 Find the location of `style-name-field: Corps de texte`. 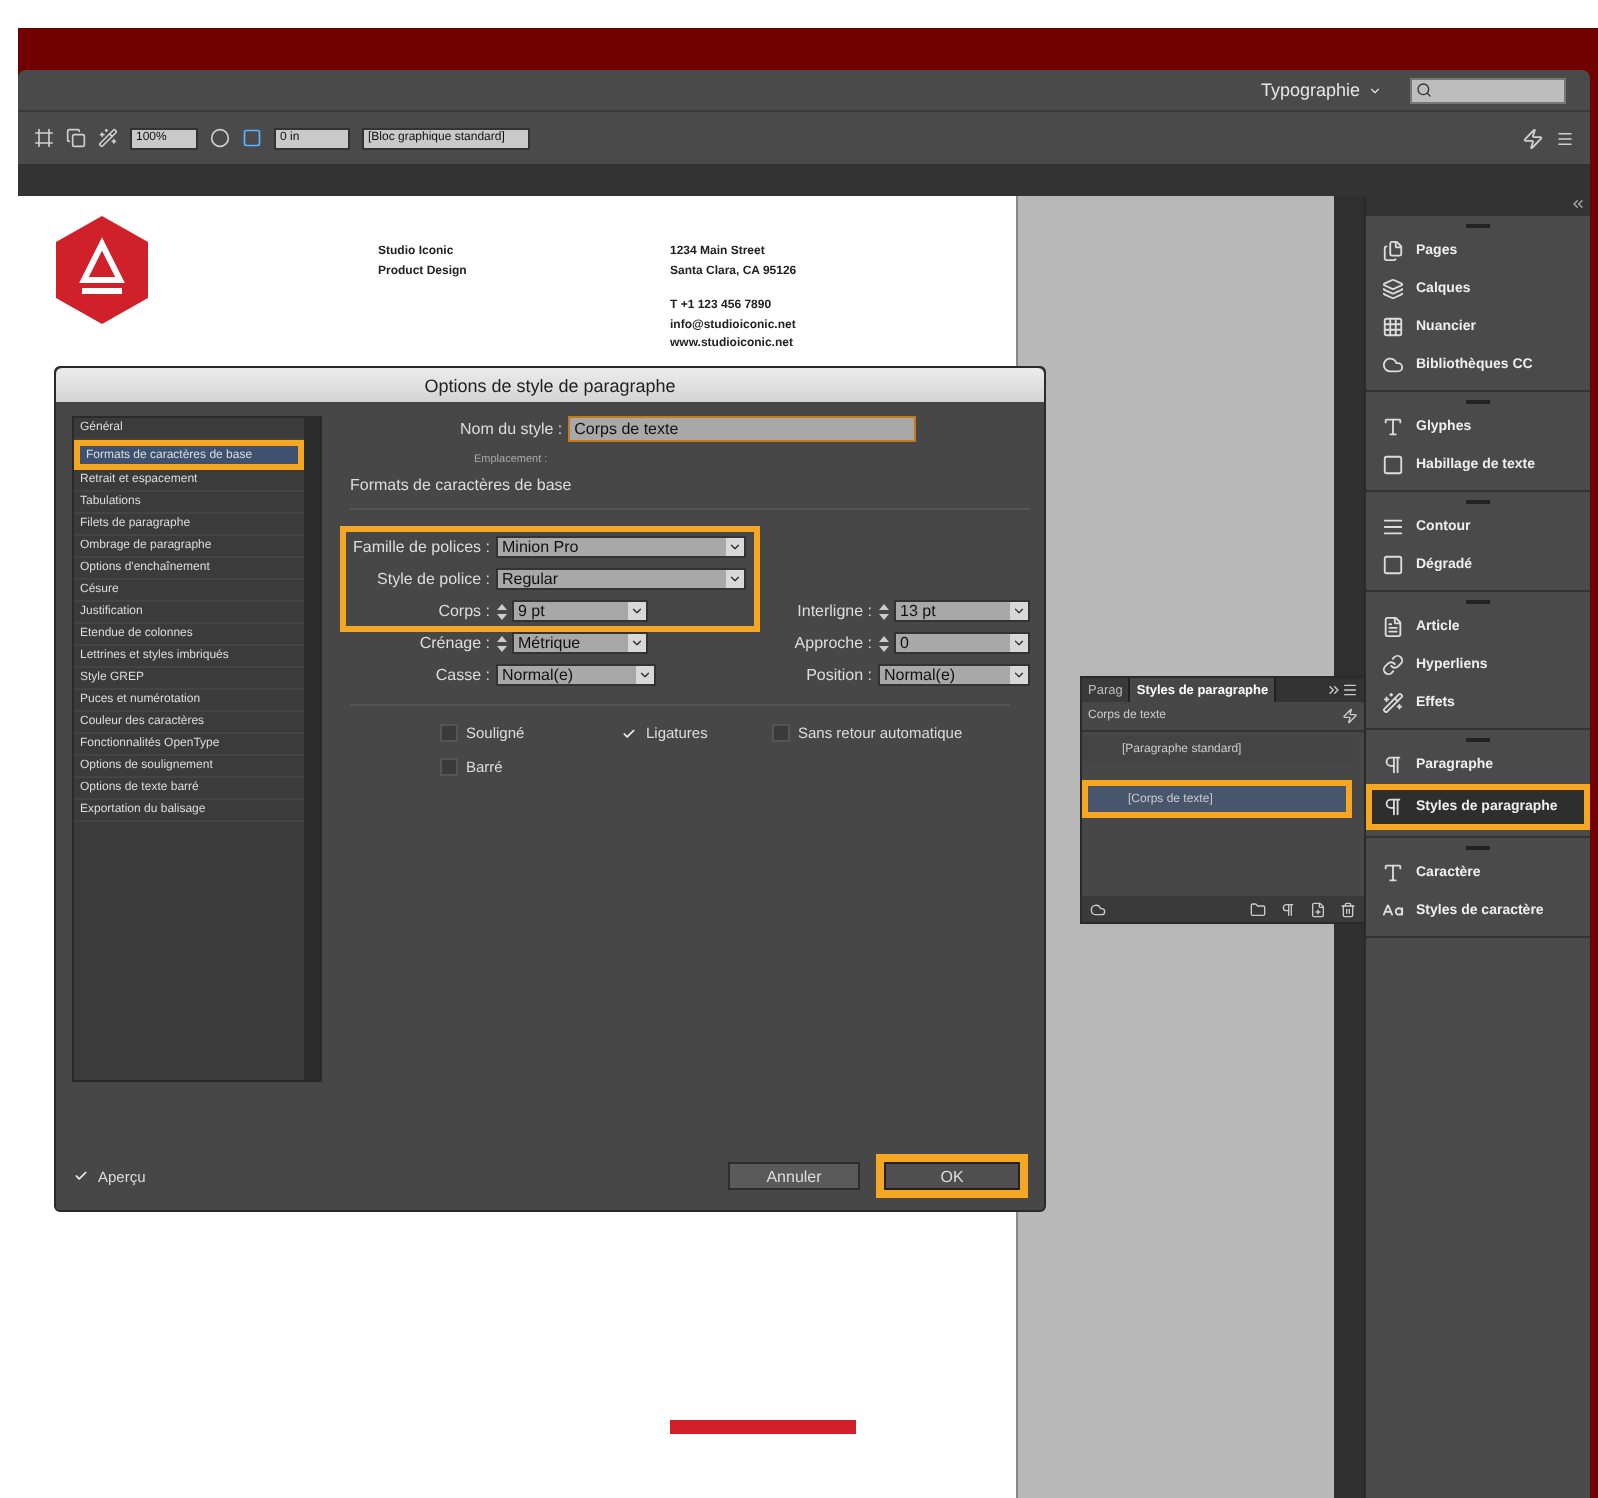

style-name-field: Corps de texte is located at coordinates (742, 429).